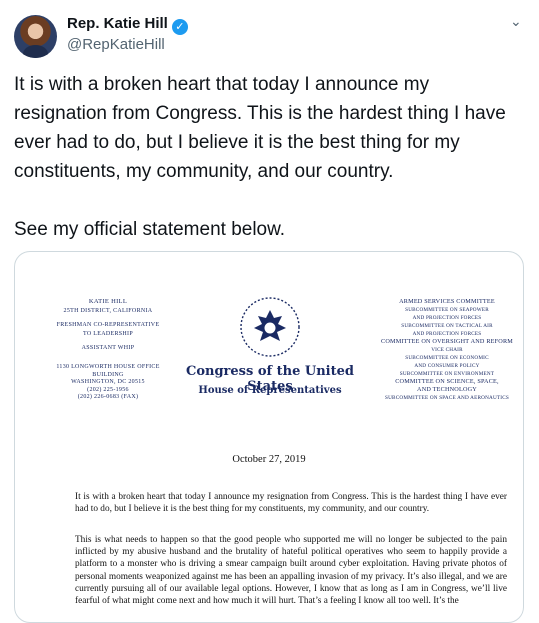  I want to click on rh-c1b: AND PROJECTION FORCES, so click(447, 318).